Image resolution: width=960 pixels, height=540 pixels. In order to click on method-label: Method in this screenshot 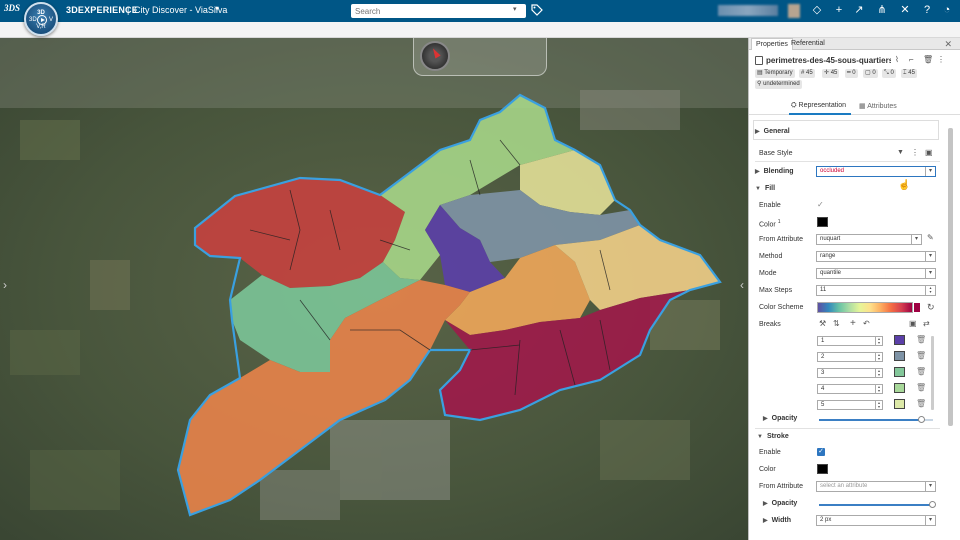, I will do `click(771, 256)`.